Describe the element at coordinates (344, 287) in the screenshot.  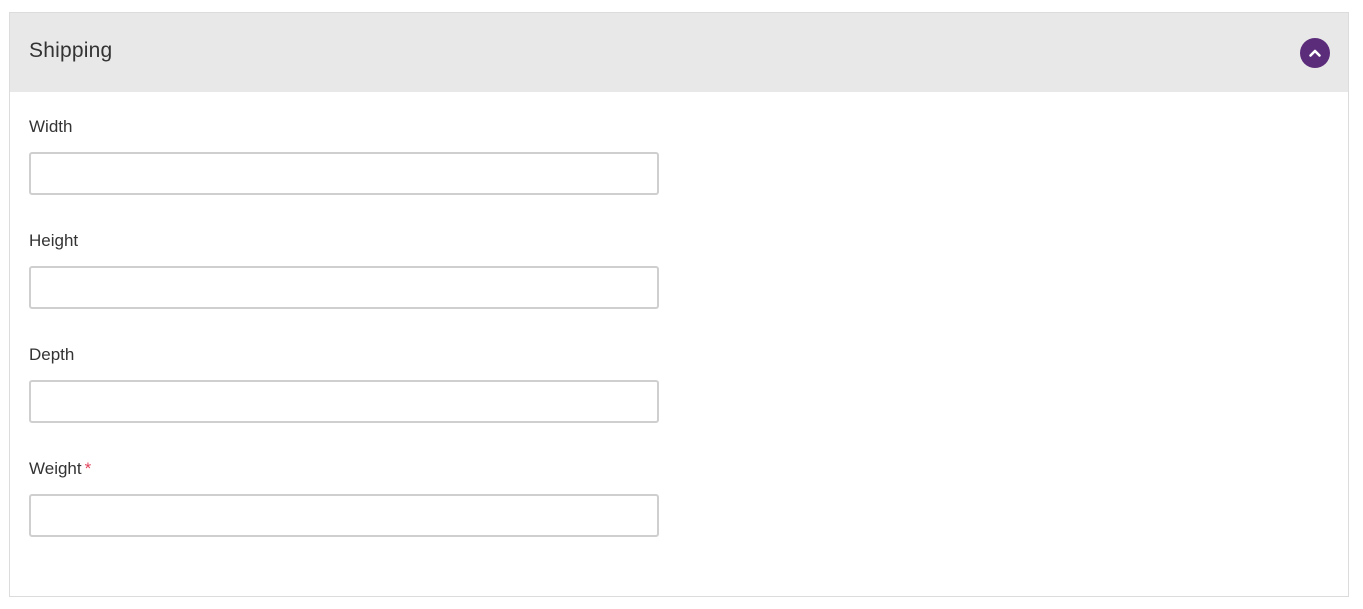
I see `height-field` at that location.